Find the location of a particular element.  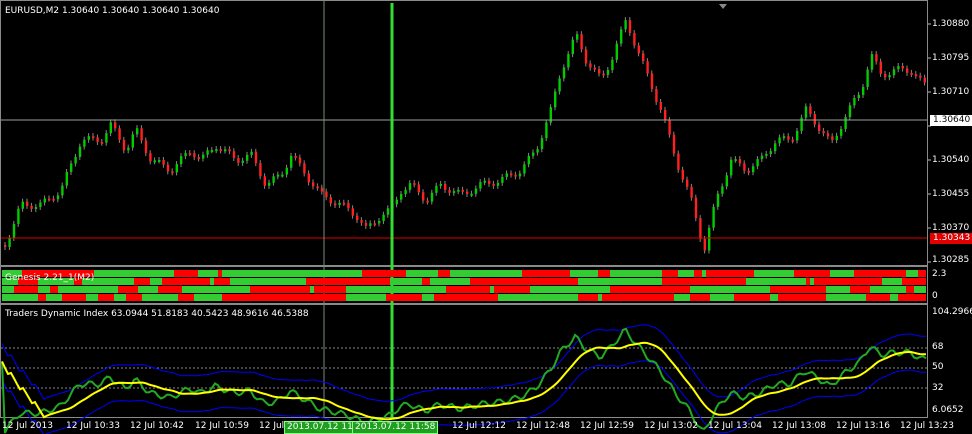

price-level-label: 1.30285 is located at coordinates (951, 260).